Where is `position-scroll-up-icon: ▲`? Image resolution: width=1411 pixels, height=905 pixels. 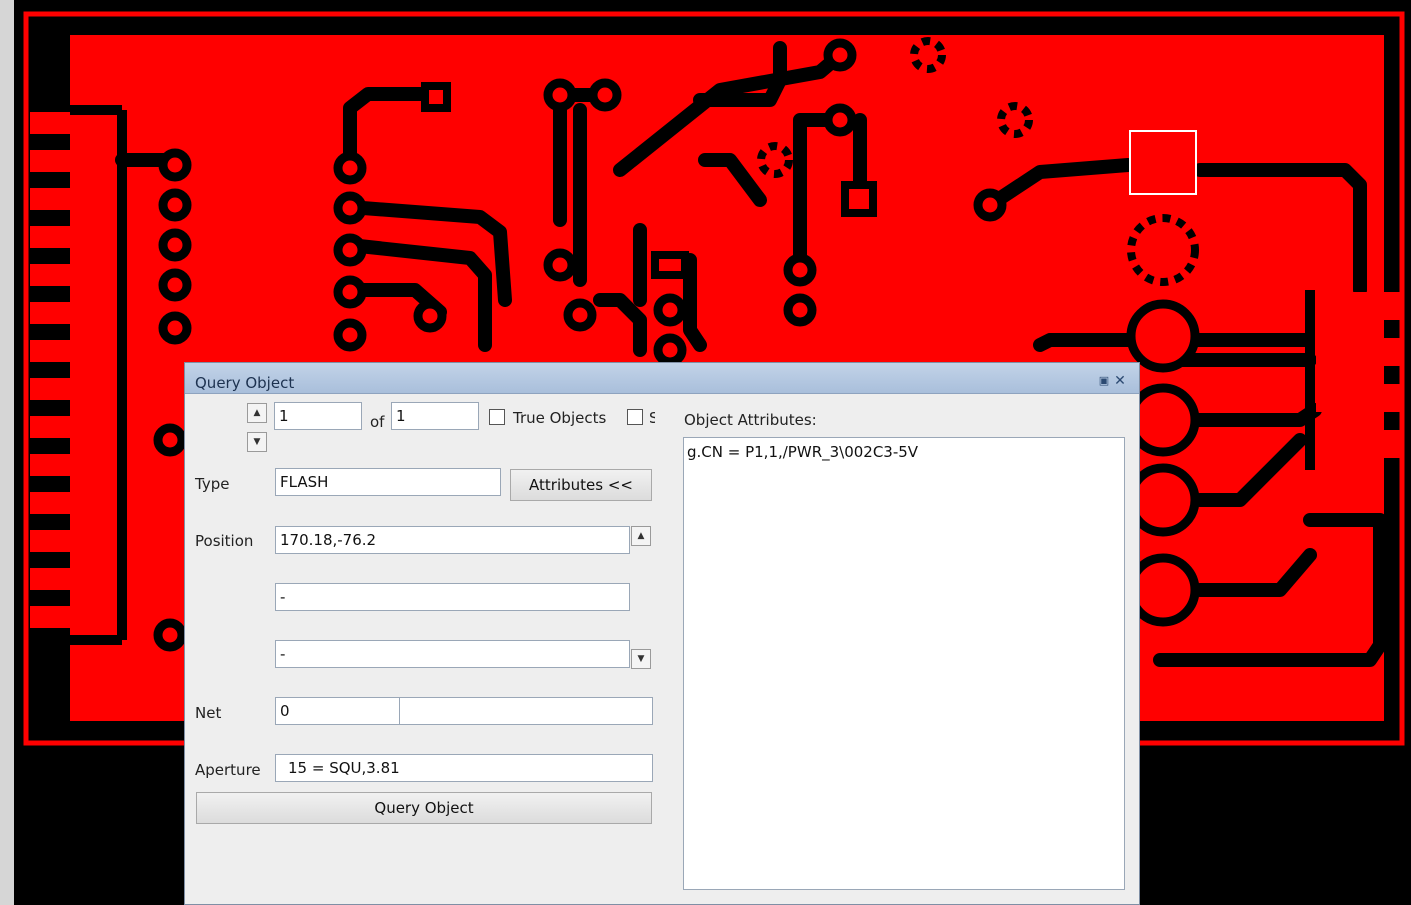 position-scroll-up-icon: ▲ is located at coordinates (641, 536).